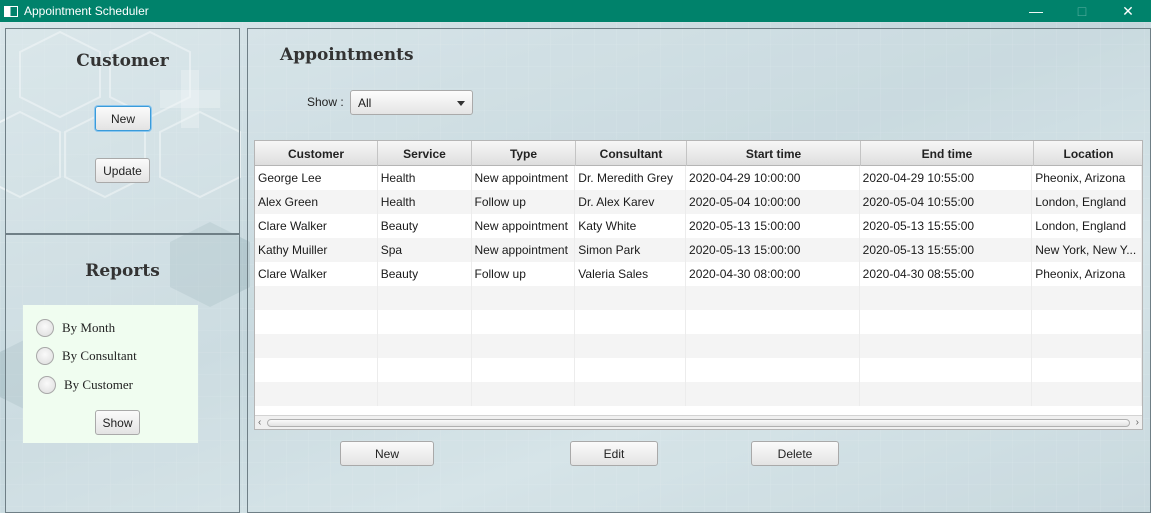 The width and height of the screenshot is (1151, 513). I want to click on app-icon, so click(11, 11).